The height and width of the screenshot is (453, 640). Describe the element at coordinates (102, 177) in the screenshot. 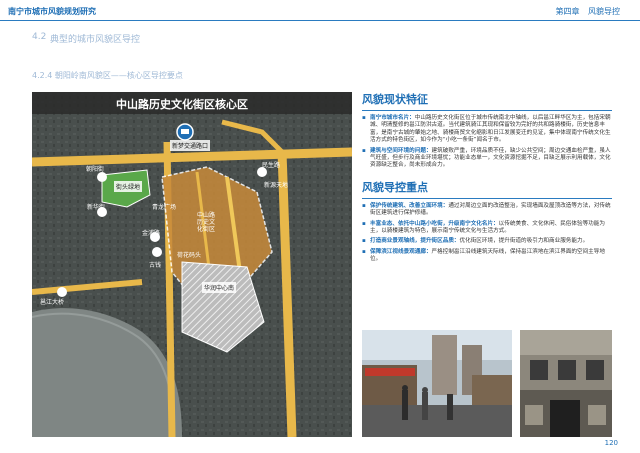

I see `marker-chaoyang` at that location.